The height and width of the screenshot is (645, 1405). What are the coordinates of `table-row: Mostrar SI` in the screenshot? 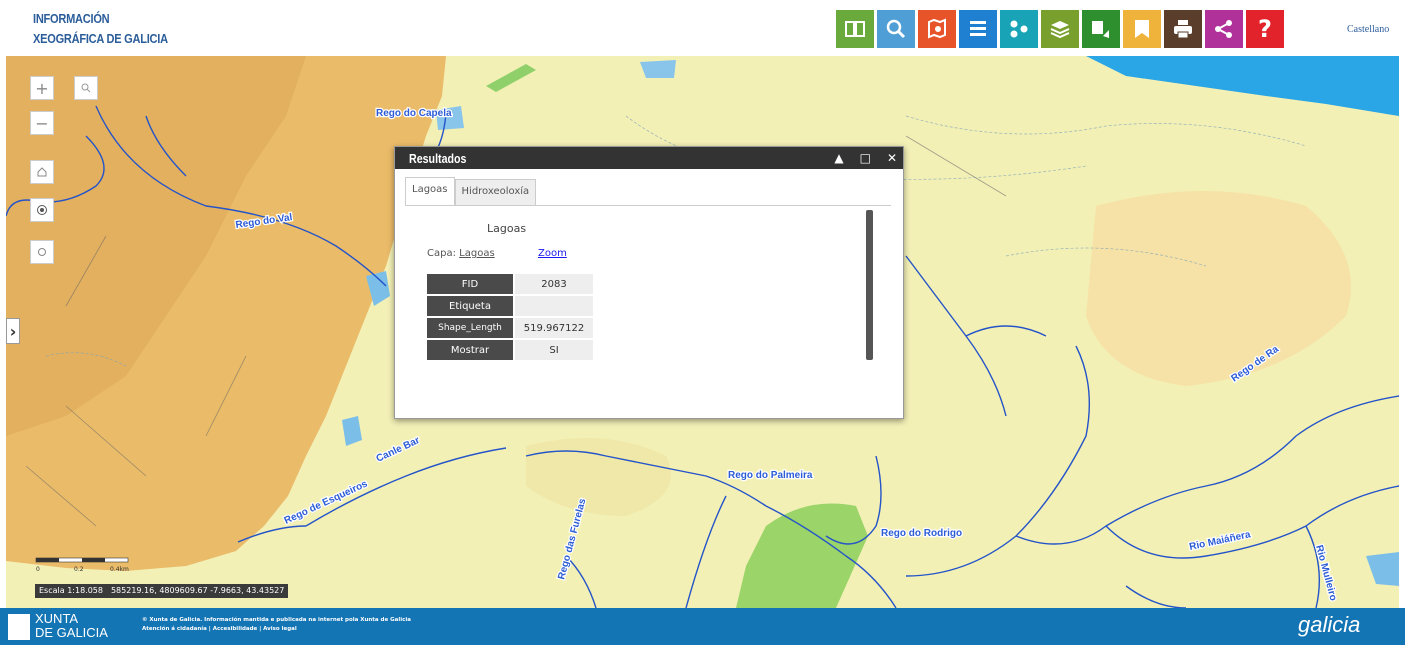 It's located at (510, 350).